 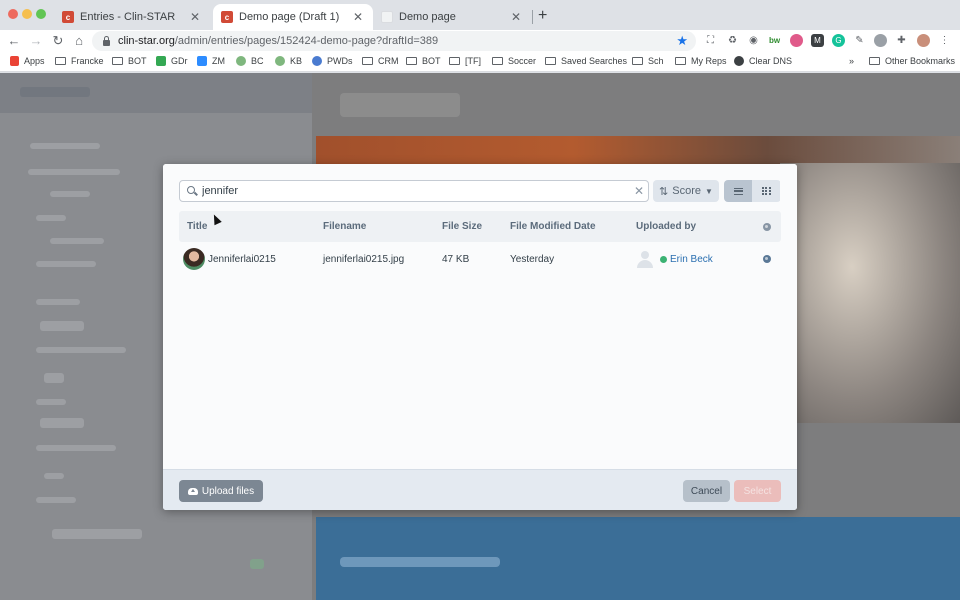 I want to click on apps-grid-icon, so click(x=14, y=61).